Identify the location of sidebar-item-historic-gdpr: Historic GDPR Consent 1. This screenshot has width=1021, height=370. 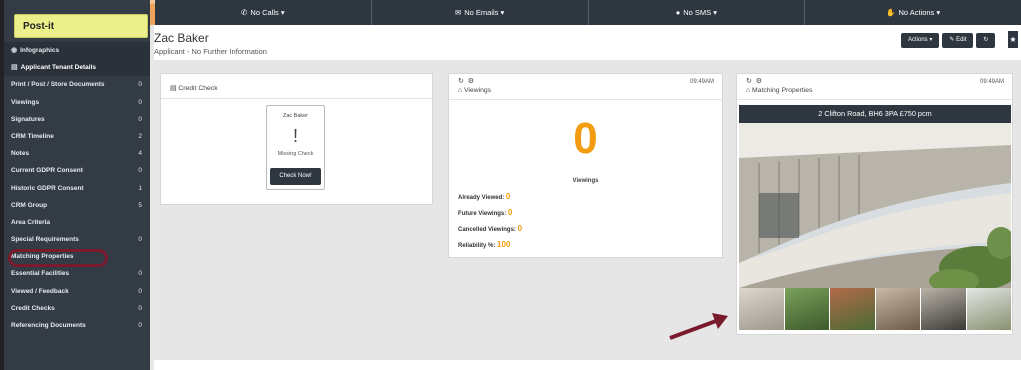
(77, 188).